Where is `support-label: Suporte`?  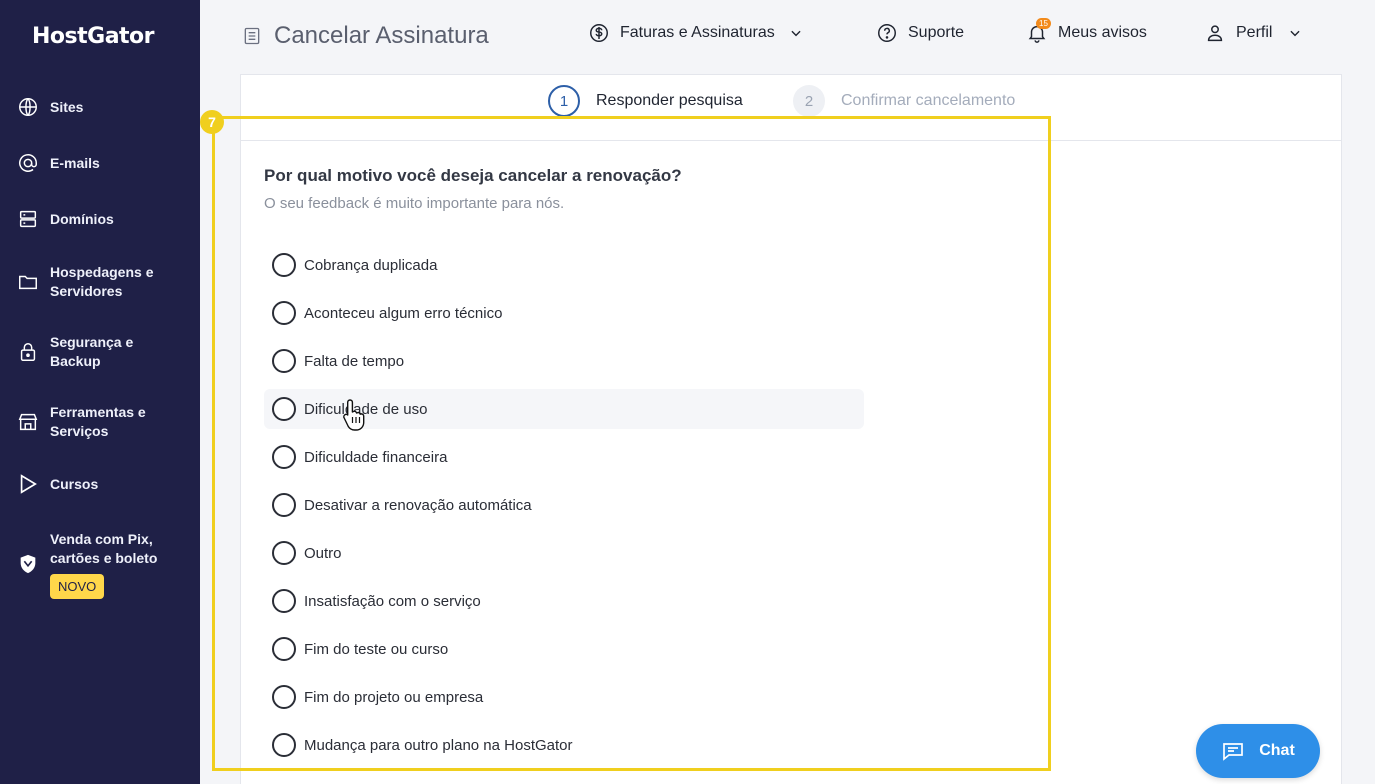 support-label: Suporte is located at coordinates (936, 32).